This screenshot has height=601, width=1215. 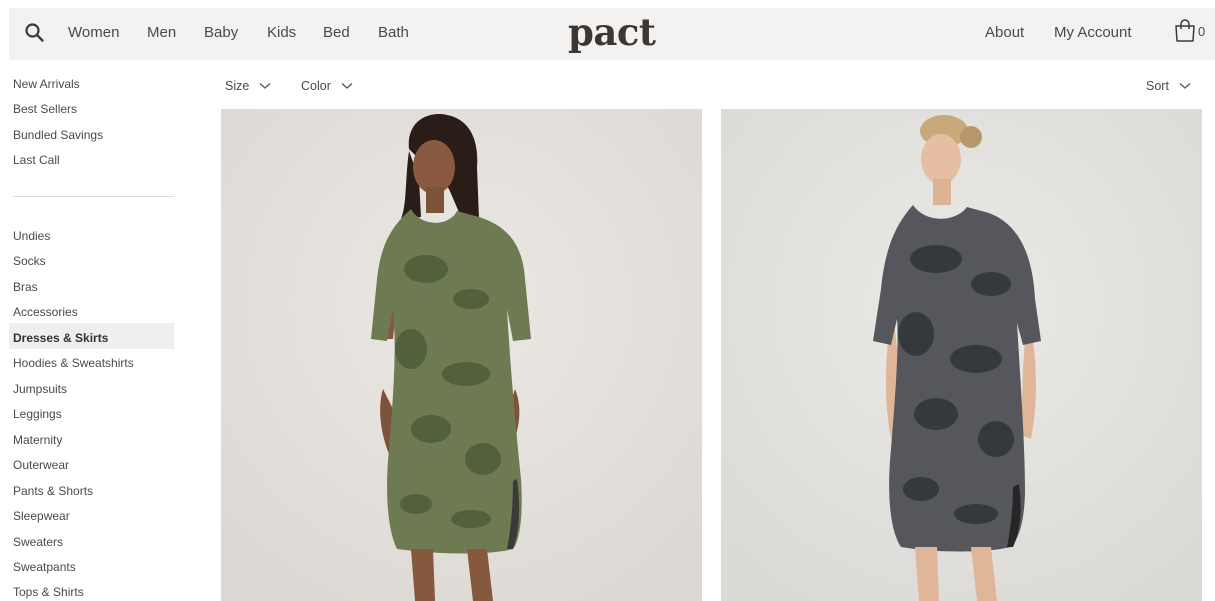 I want to click on sidebar-item-accessories: Accessories, so click(x=45, y=312).